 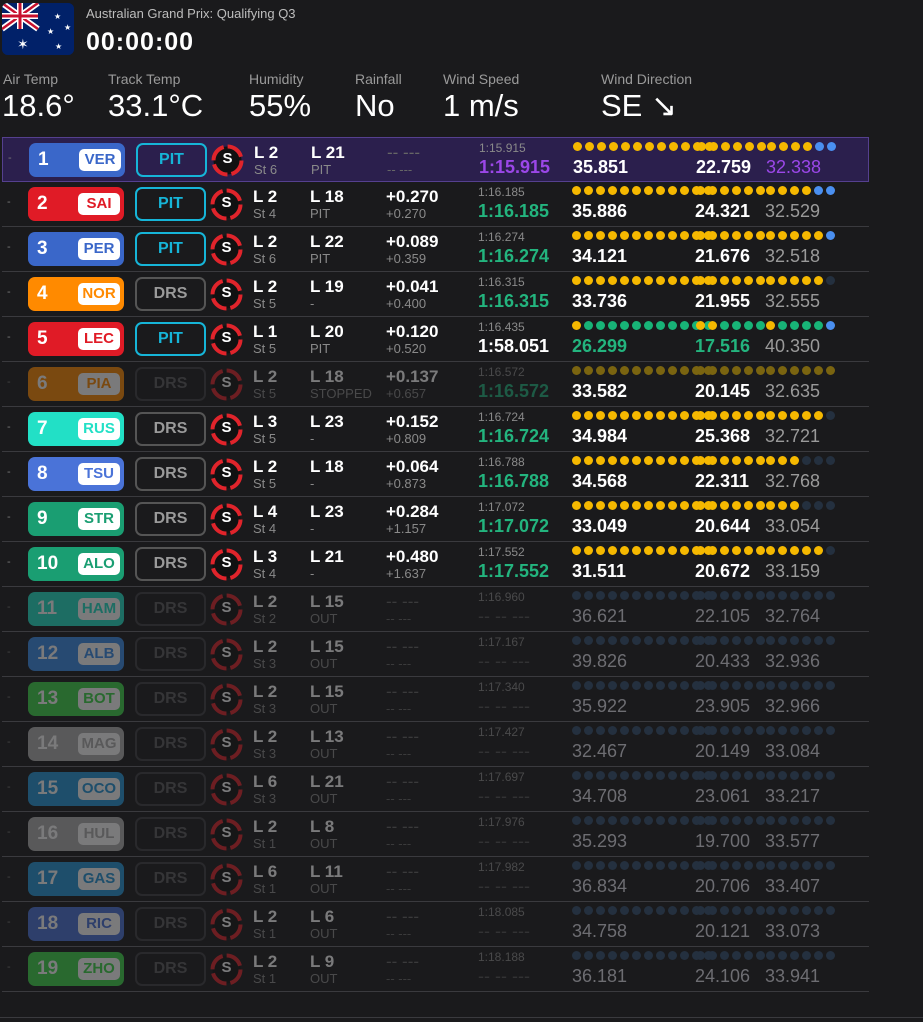 What do you see at coordinates (170, 384) in the screenshot?
I see `drs-status-badge: DRS` at bounding box center [170, 384].